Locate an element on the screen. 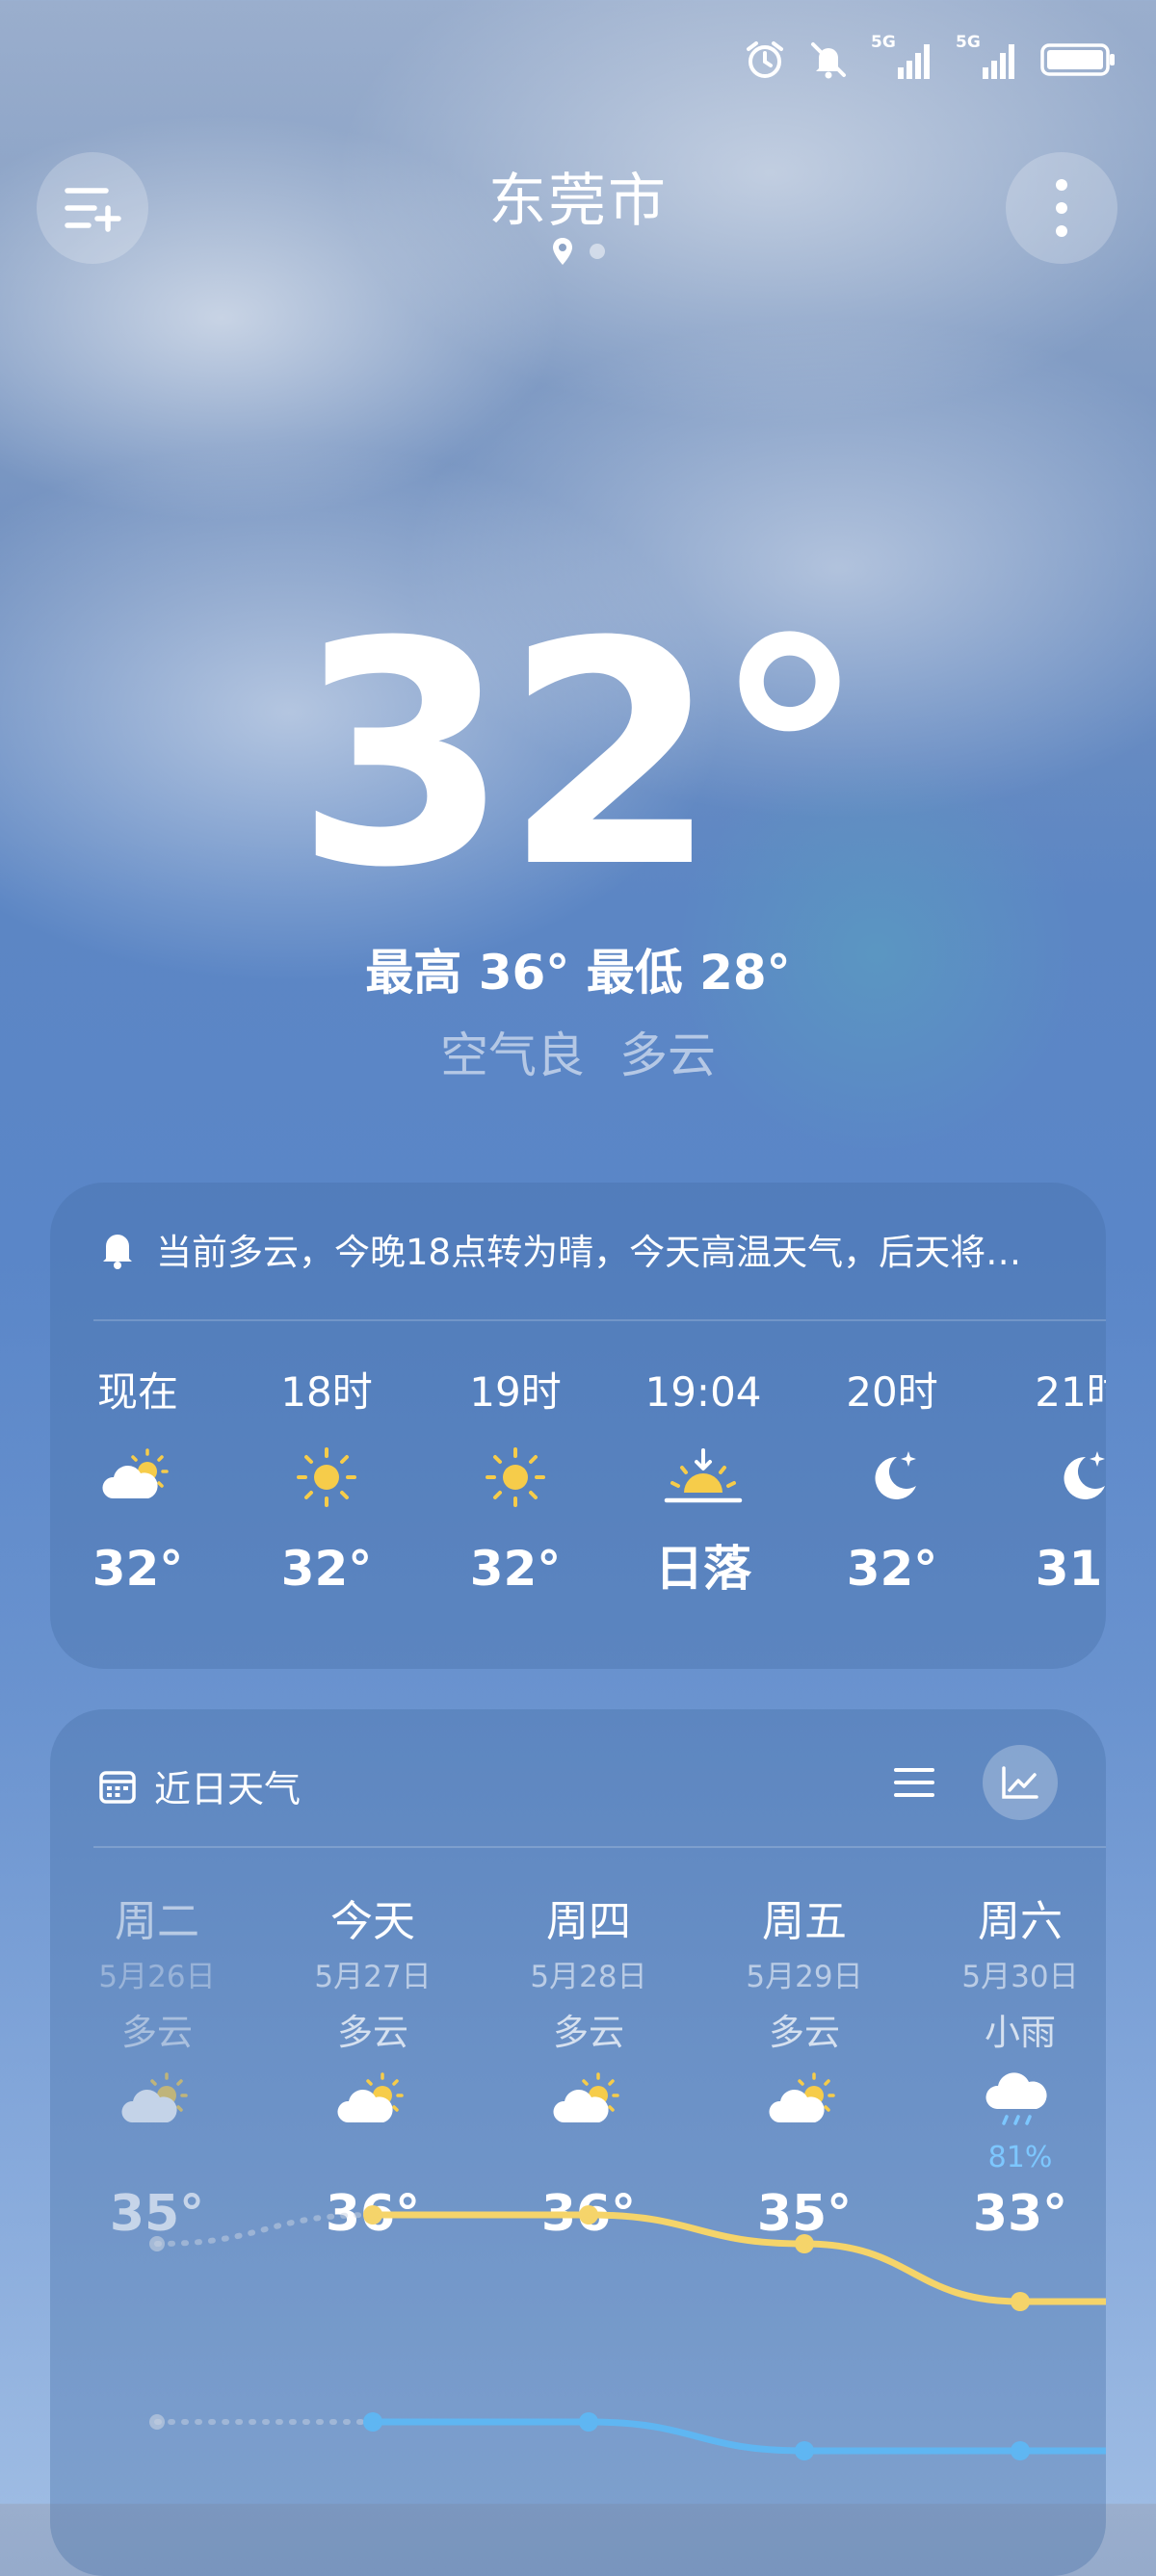 The width and height of the screenshot is (1156, 2576). hour-item: 19:04 日落 is located at coordinates (703, 1484).